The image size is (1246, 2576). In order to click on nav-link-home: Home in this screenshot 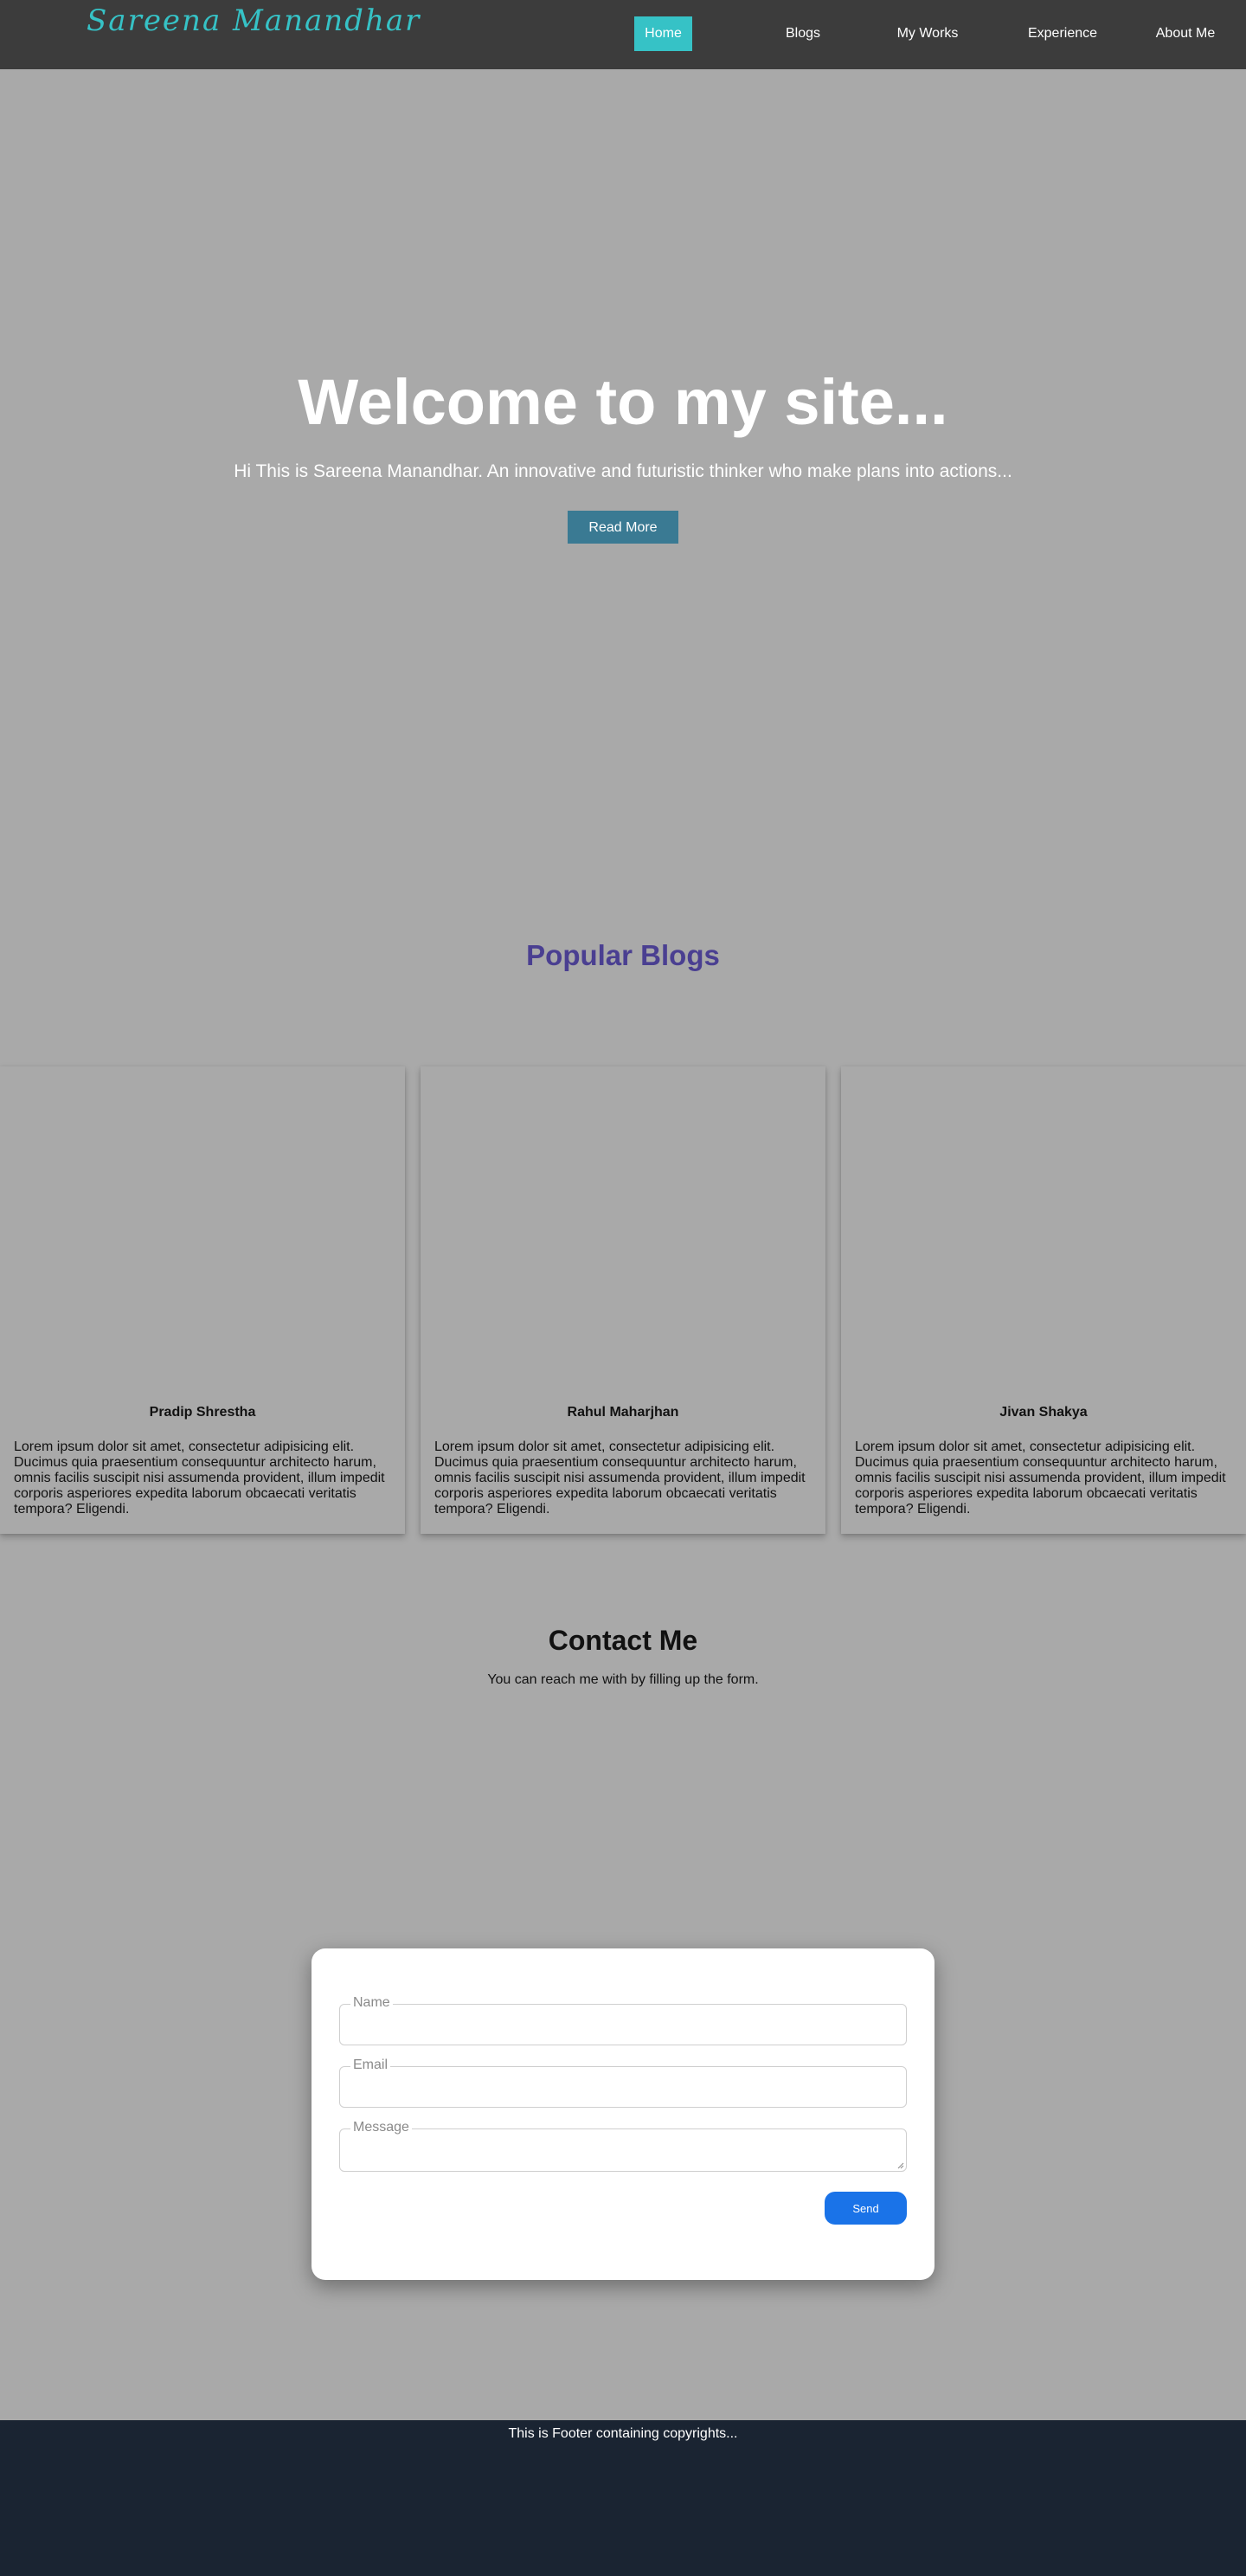, I will do `click(663, 33)`.